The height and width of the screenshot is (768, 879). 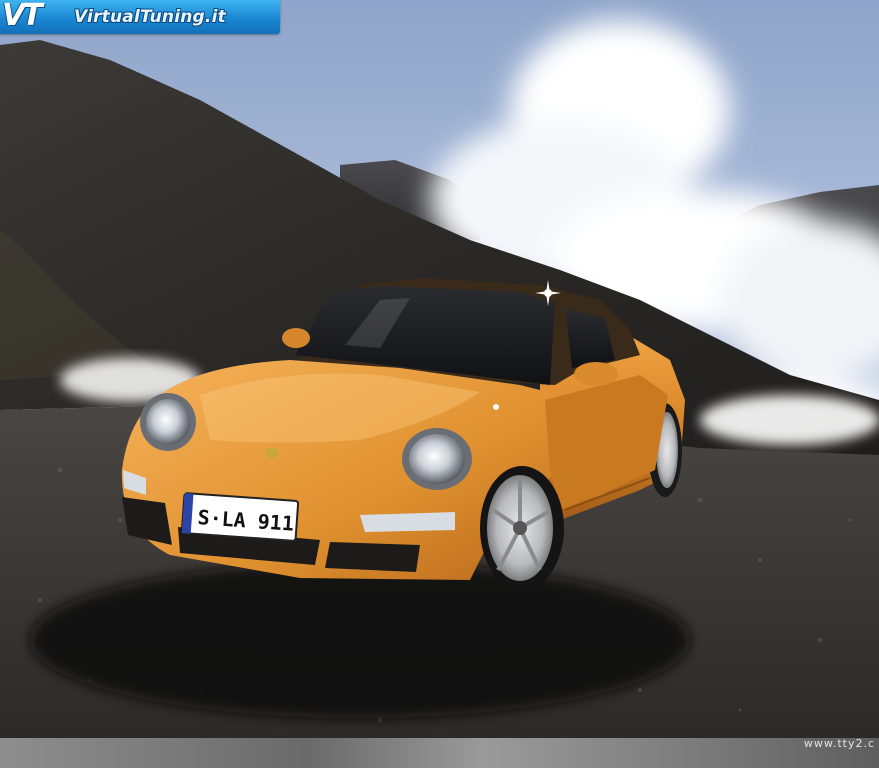 What do you see at coordinates (150, 17) in the screenshot?
I see `site-name: VirtualTuning.it` at bounding box center [150, 17].